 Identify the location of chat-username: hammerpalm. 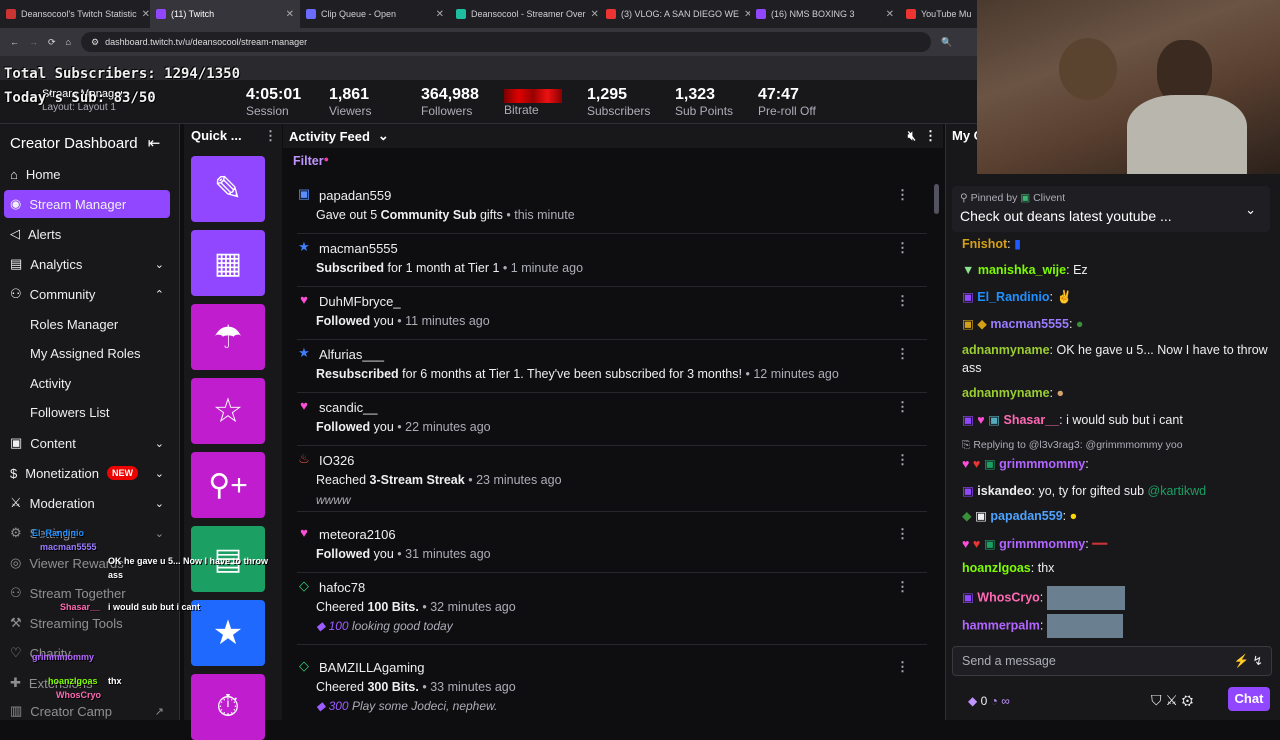
(1001, 625).